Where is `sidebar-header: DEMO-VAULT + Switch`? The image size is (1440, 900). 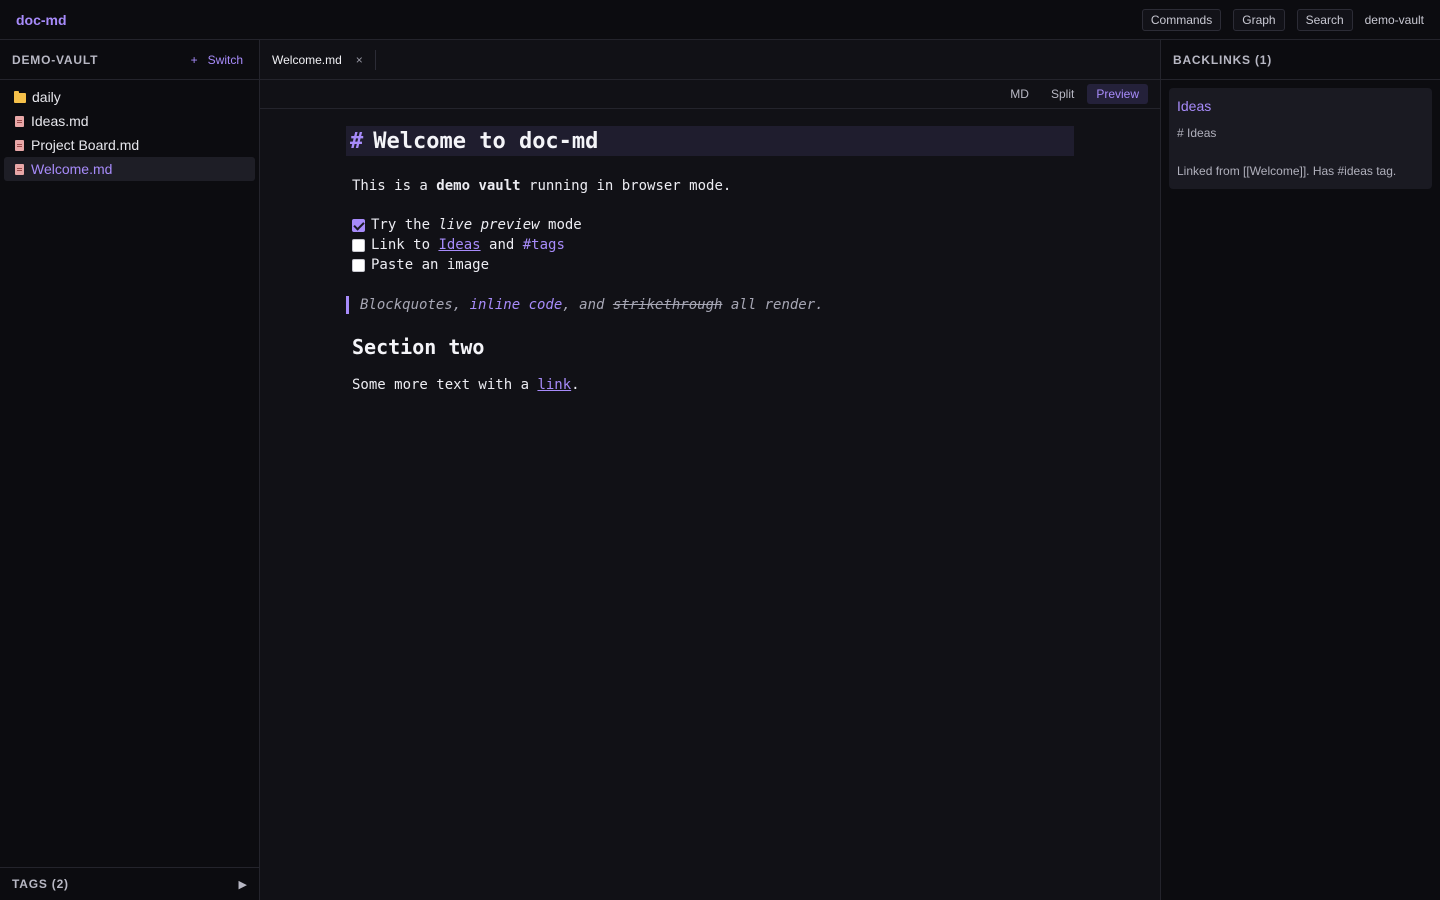
sidebar-header: DEMO-VAULT + Switch is located at coordinates (129, 60).